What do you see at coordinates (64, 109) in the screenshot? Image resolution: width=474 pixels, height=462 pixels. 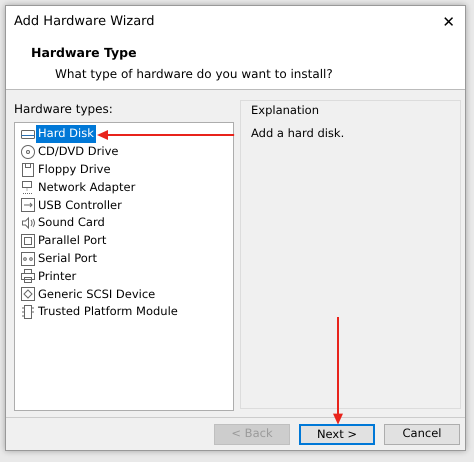 I see `list-label: Hardware types:` at bounding box center [64, 109].